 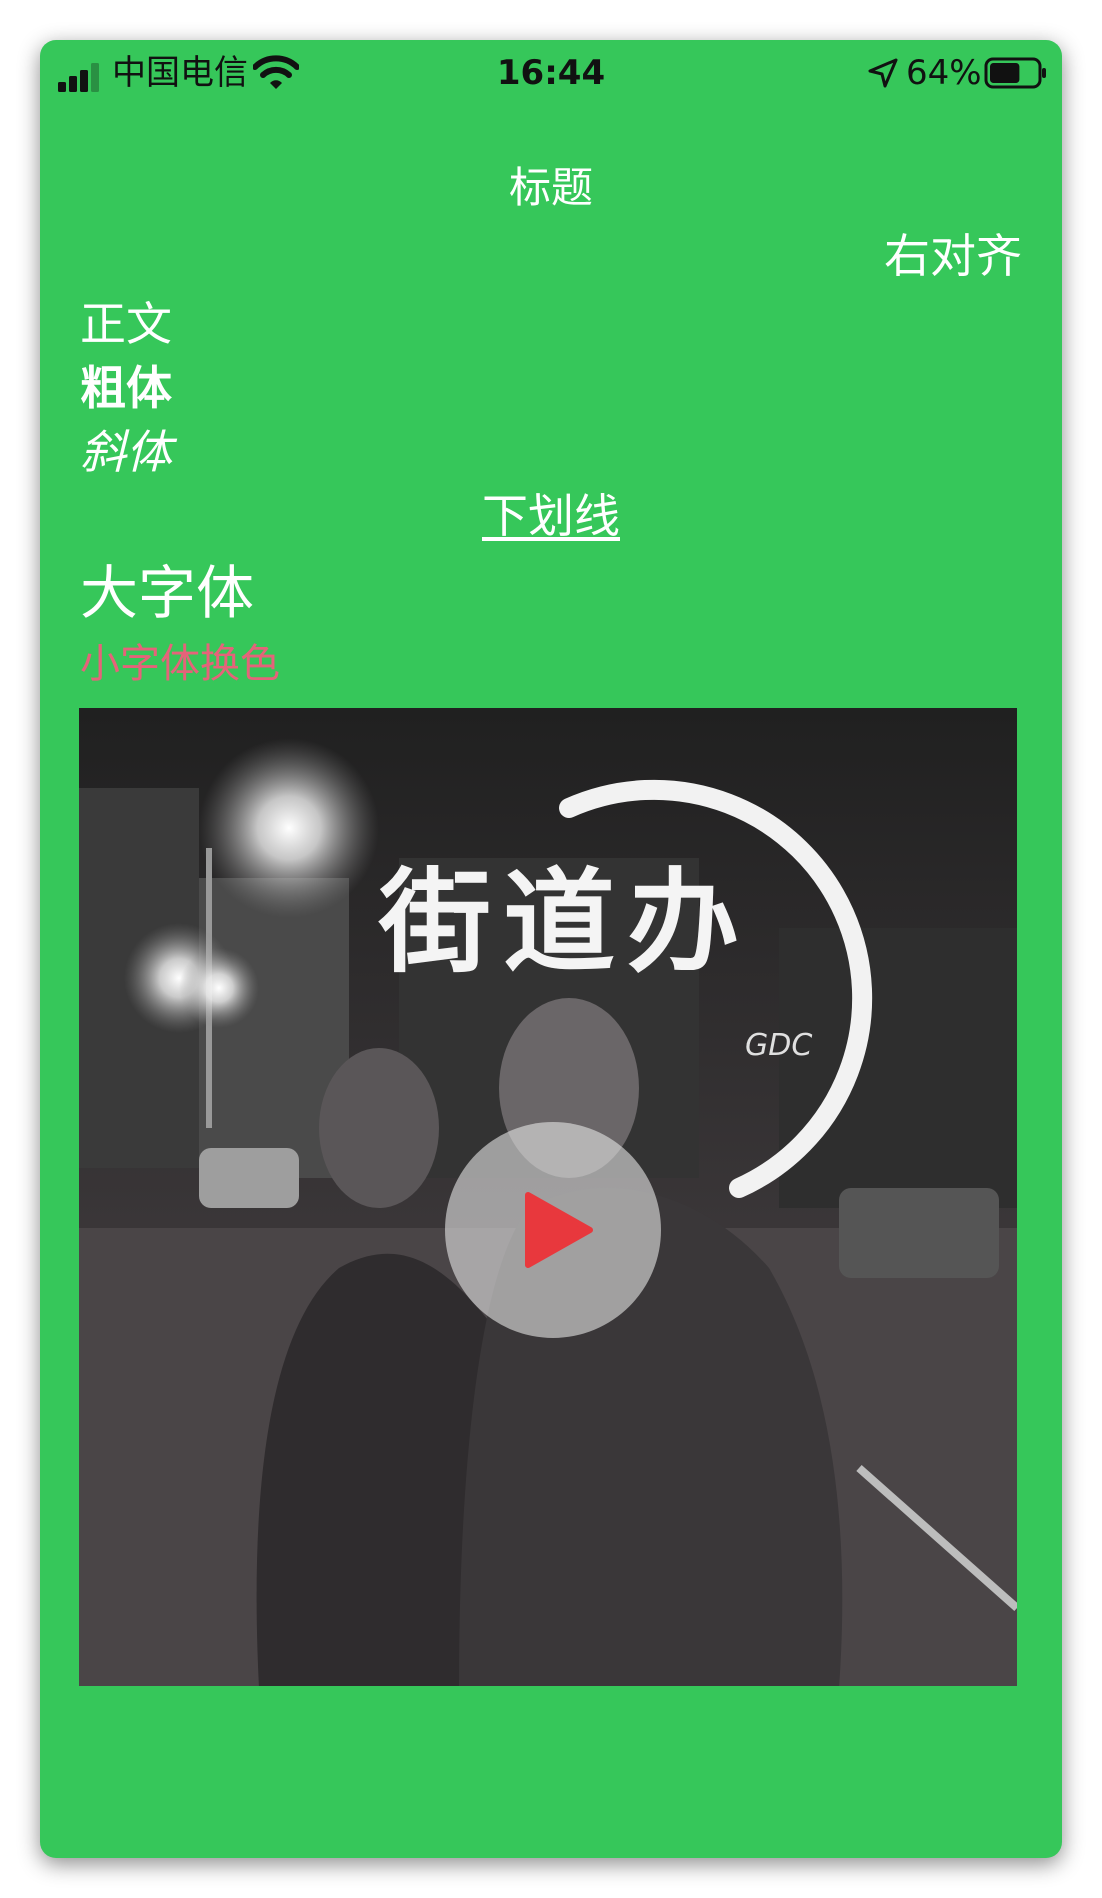 I want to click on play-button, so click(x=553, y=1230).